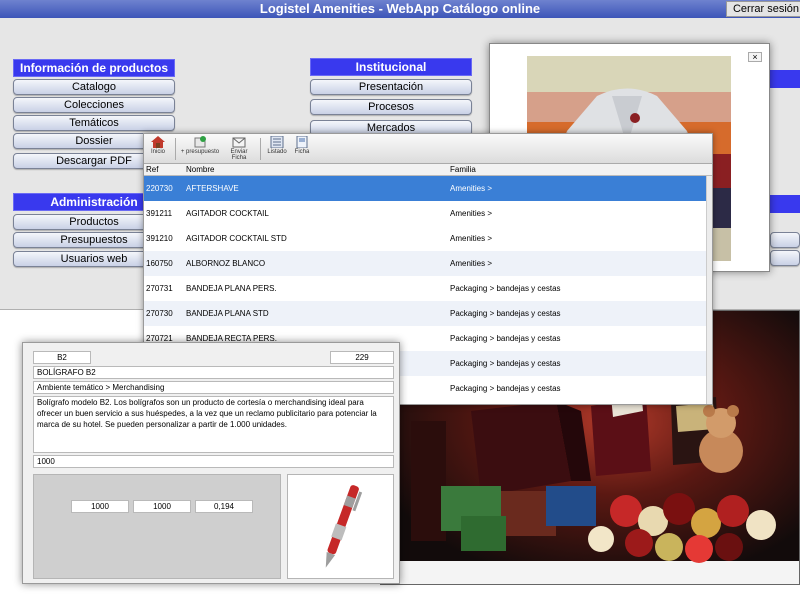 The height and width of the screenshot is (600, 800). What do you see at coordinates (428, 263) in the screenshot?
I see `table-row: 160750 ALBORNOZ BLANCO Amenities >` at bounding box center [428, 263].